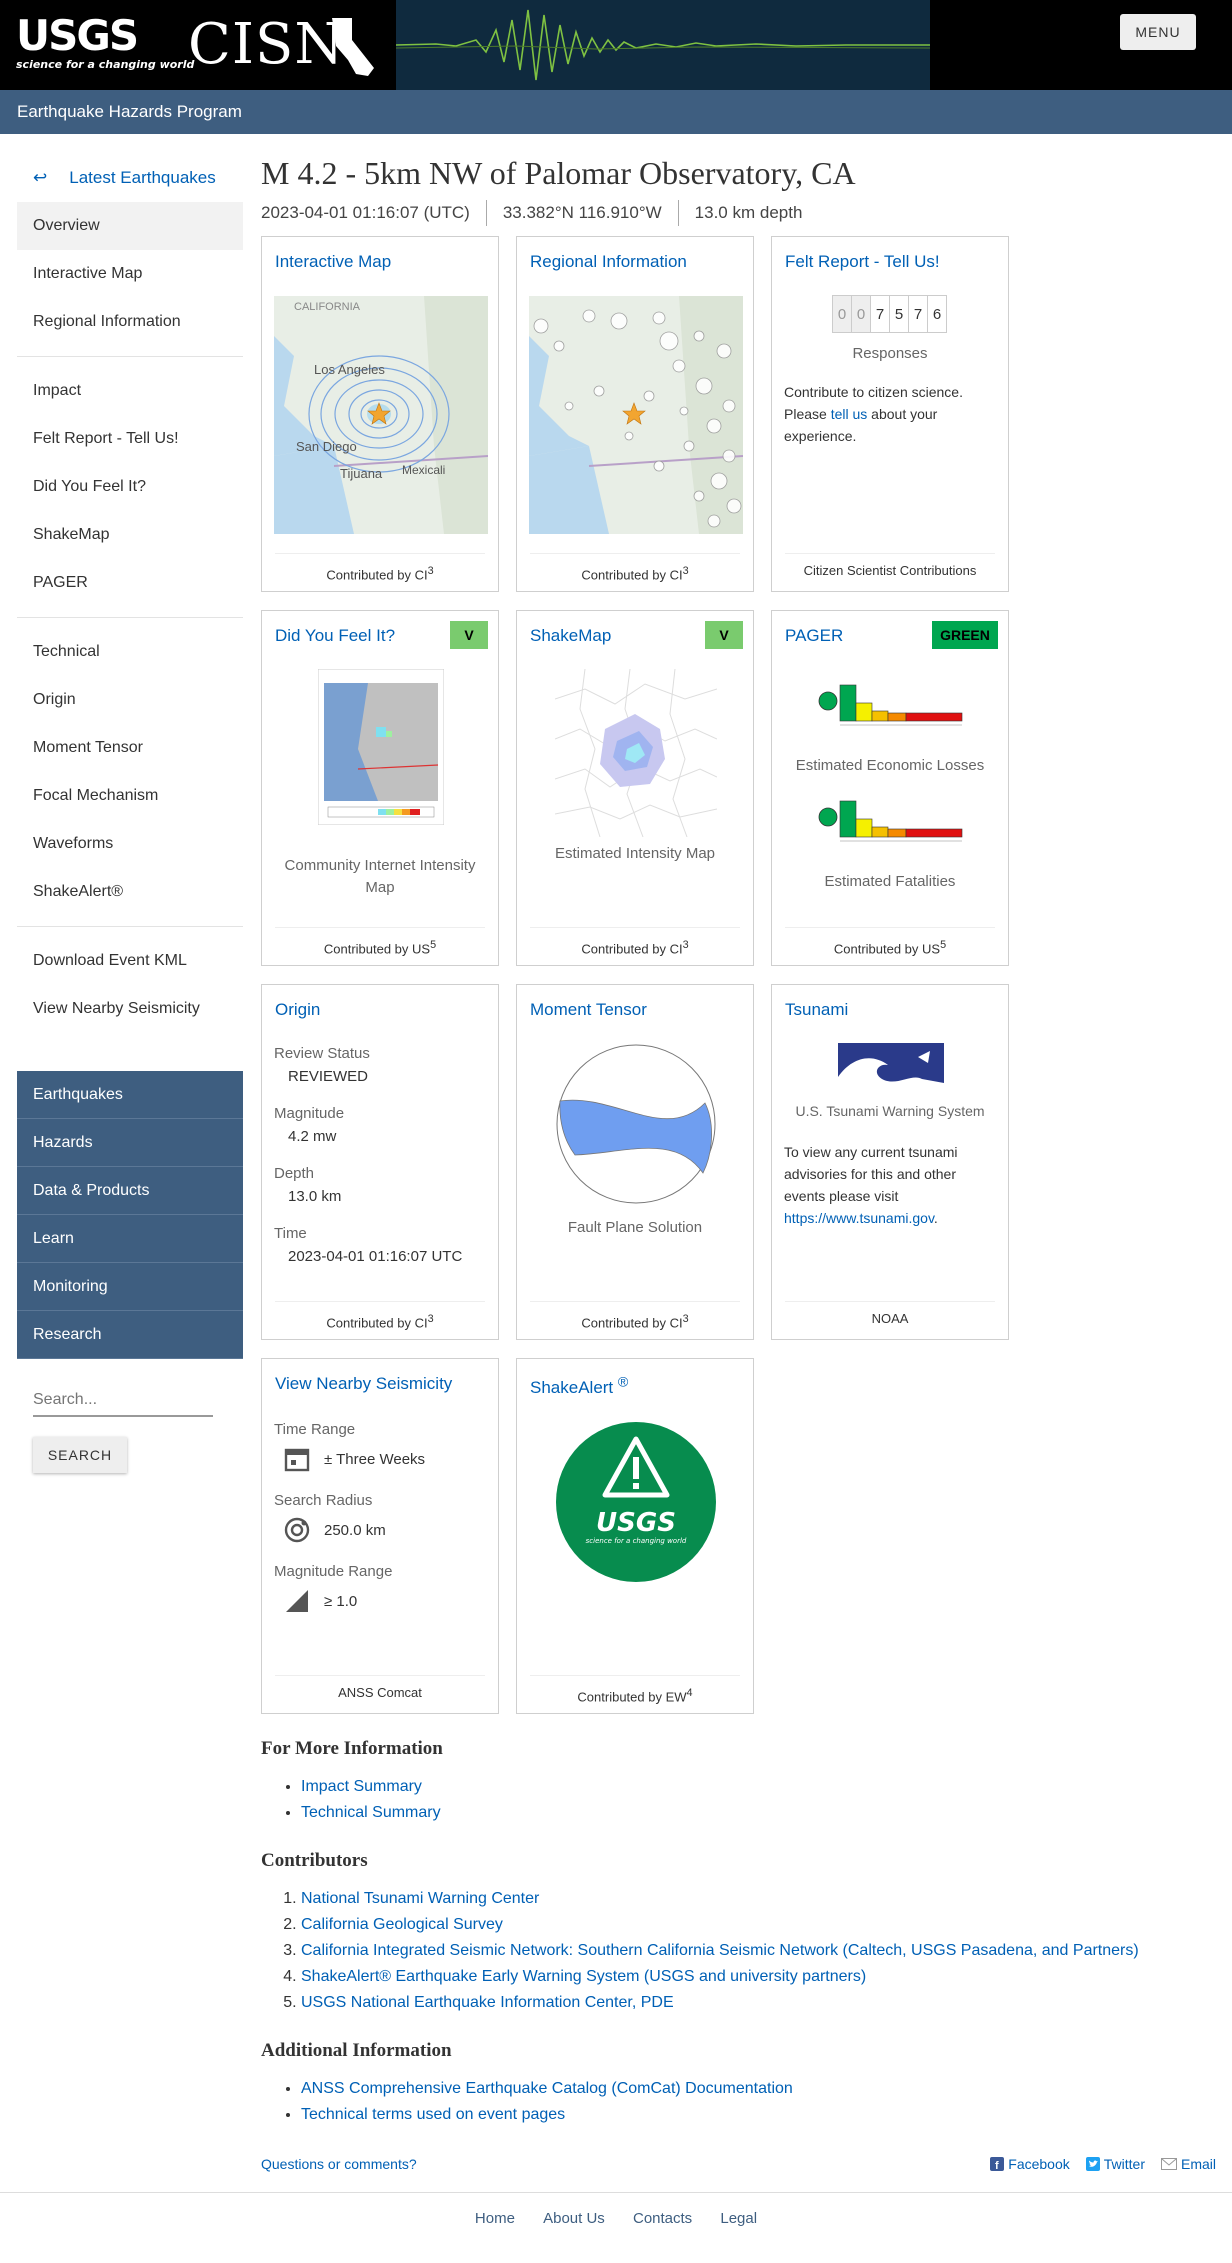 This screenshot has height=2263, width=1232. Describe the element at coordinates (380, 1315) in the screenshot. I see `card-footer: Contributed by CI3` at that location.